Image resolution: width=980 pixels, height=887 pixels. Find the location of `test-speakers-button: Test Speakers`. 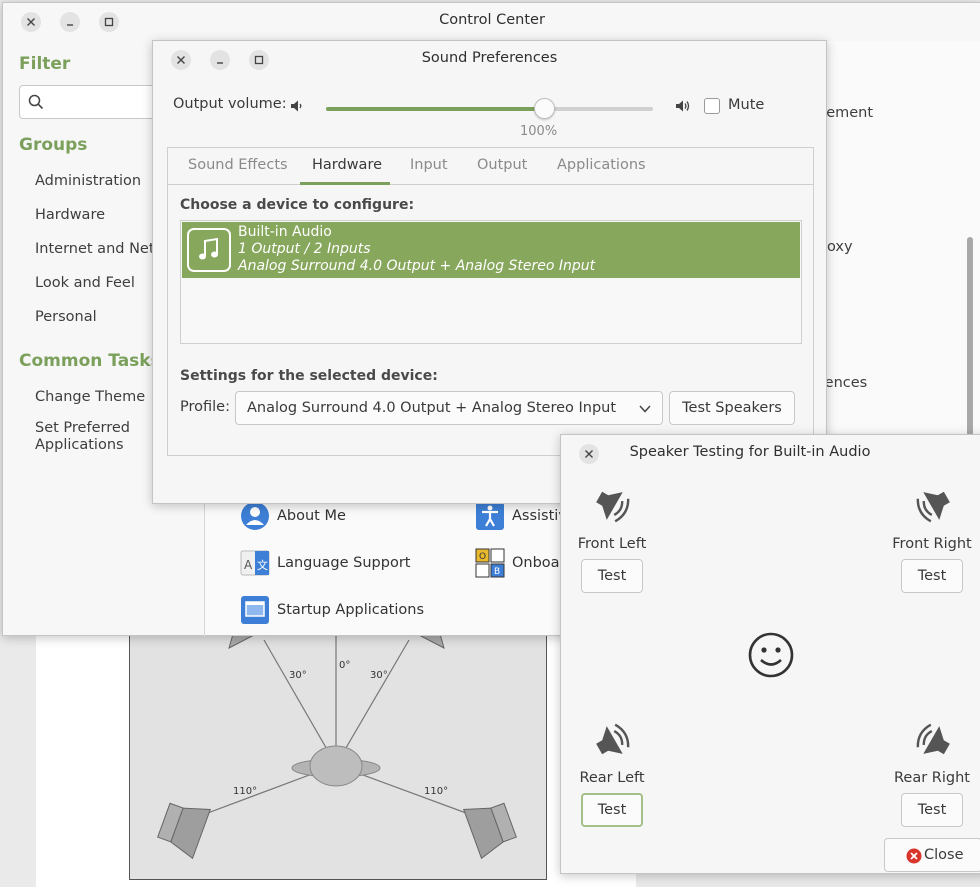

test-speakers-button: Test Speakers is located at coordinates (732, 408).